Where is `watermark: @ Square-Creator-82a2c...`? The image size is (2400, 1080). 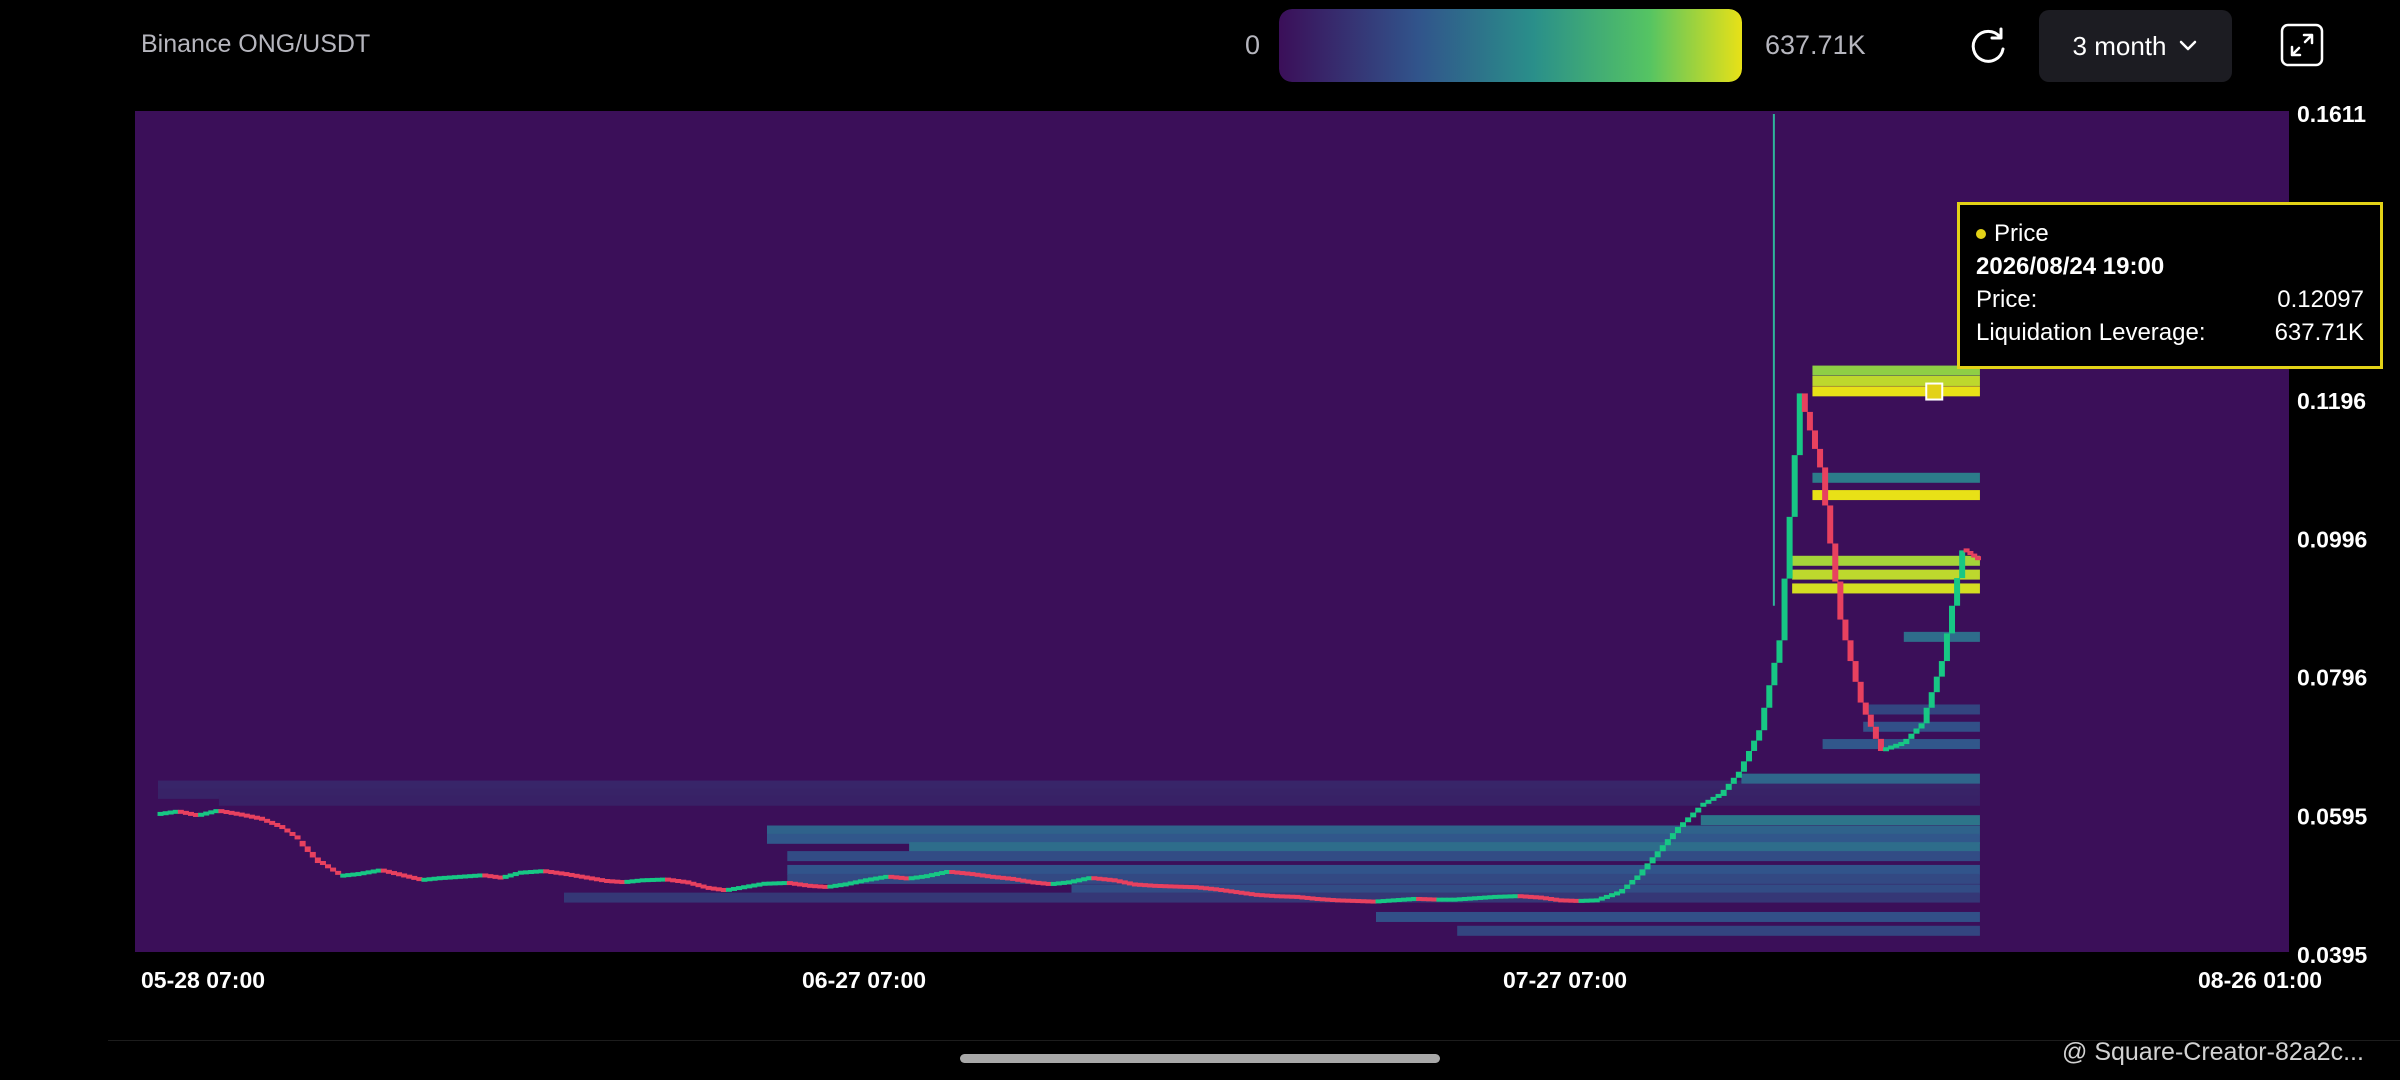
watermark: @ Square-Creator-82a2c... is located at coordinates (2213, 1052).